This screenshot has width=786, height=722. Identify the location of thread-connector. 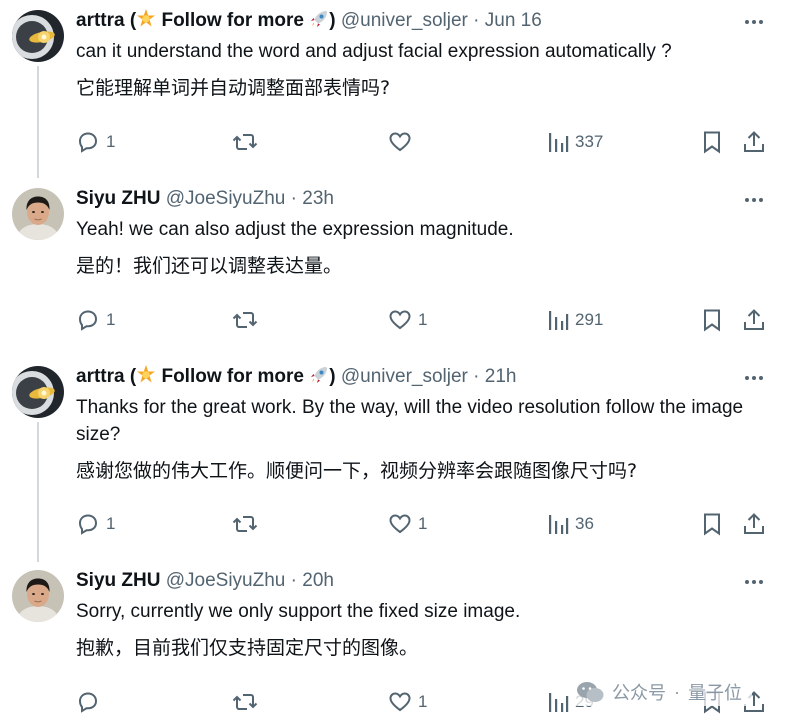
(38, 492).